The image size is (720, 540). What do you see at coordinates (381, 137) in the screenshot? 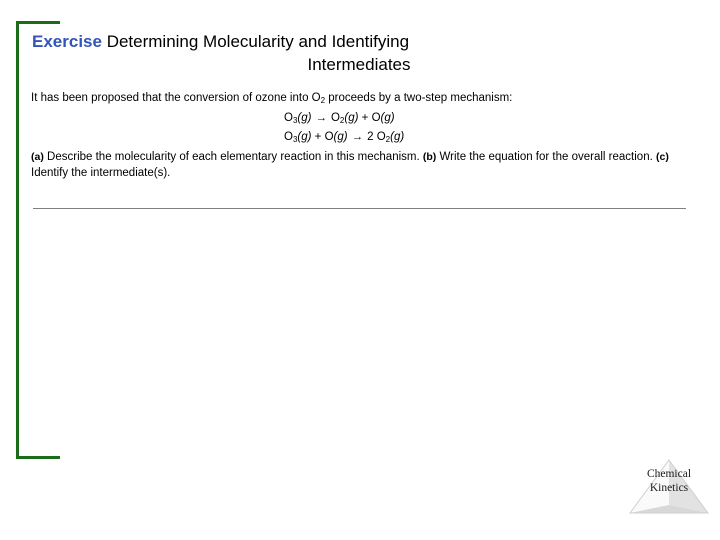
I see `eq2-product: O` at bounding box center [381, 137].